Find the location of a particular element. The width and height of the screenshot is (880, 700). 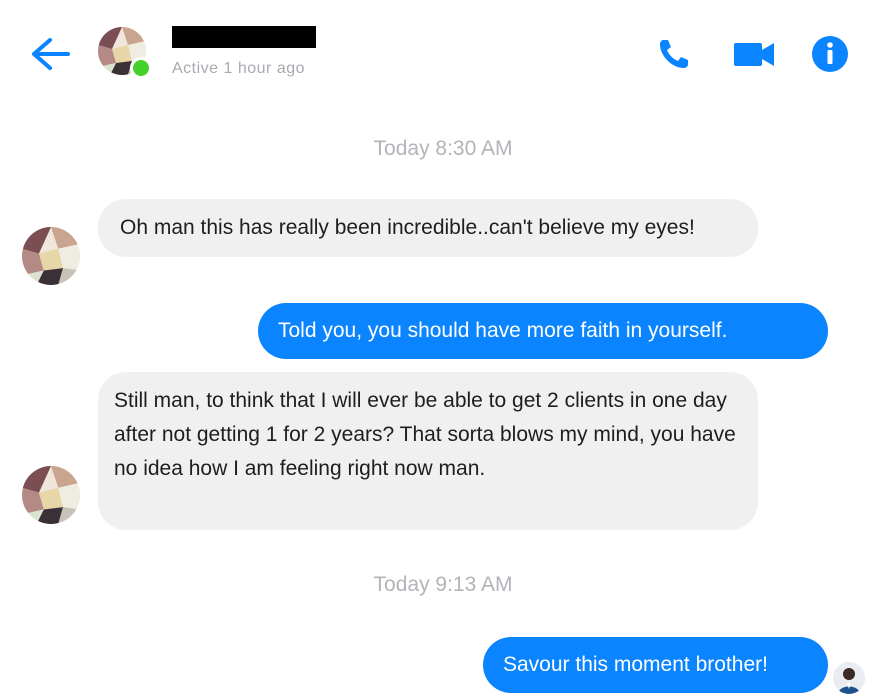

conversation-info-button is located at coordinates (830, 54).